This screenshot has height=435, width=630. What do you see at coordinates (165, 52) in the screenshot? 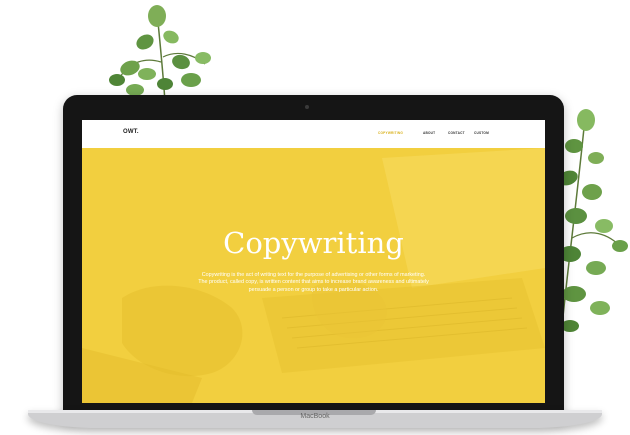
I see `plant-left-image` at bounding box center [165, 52].